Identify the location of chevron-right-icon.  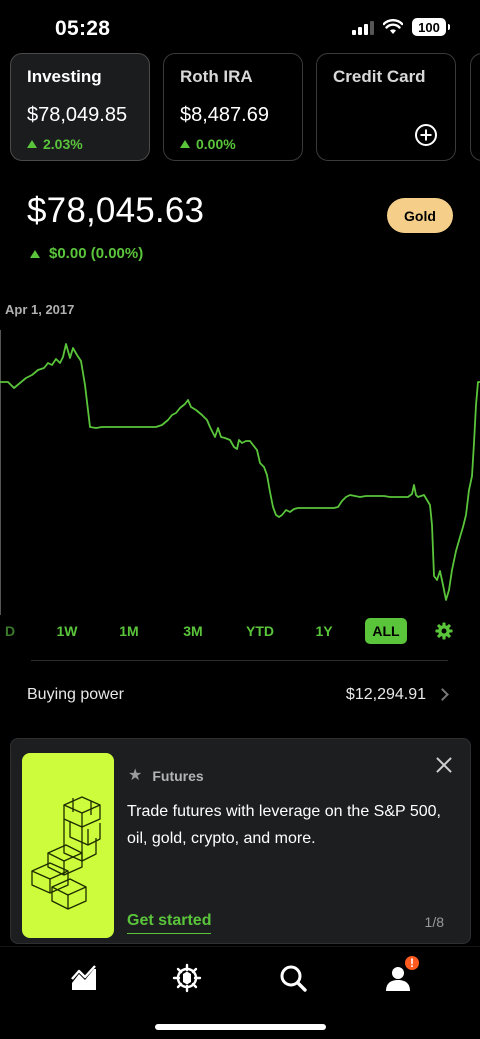
(442, 694).